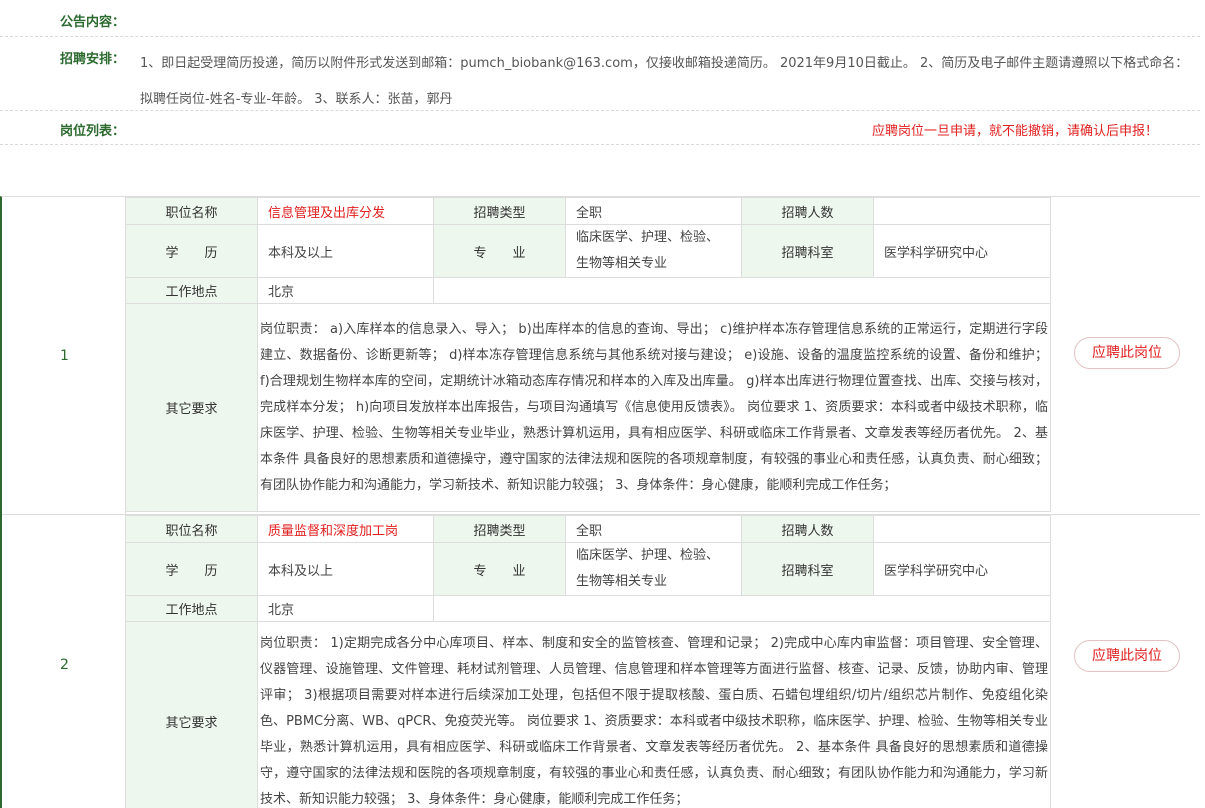  What do you see at coordinates (345, 211) in the screenshot?
I see `position-name-value: 信息管理及出库分发` at bounding box center [345, 211].